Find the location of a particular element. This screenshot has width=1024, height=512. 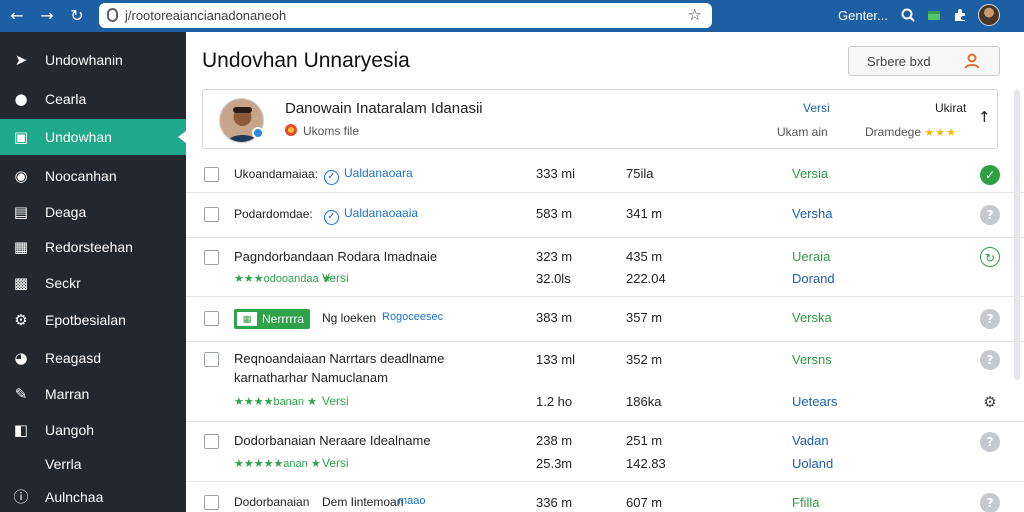

shield-icon: ▩ is located at coordinates (21, 283).